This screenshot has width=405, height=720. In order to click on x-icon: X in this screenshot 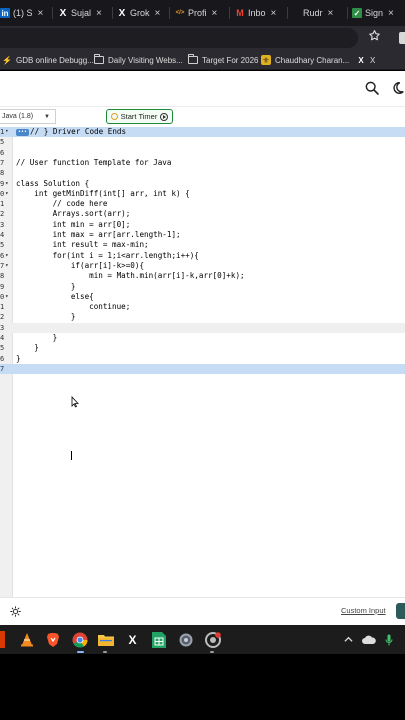, I will do `click(132, 639)`.